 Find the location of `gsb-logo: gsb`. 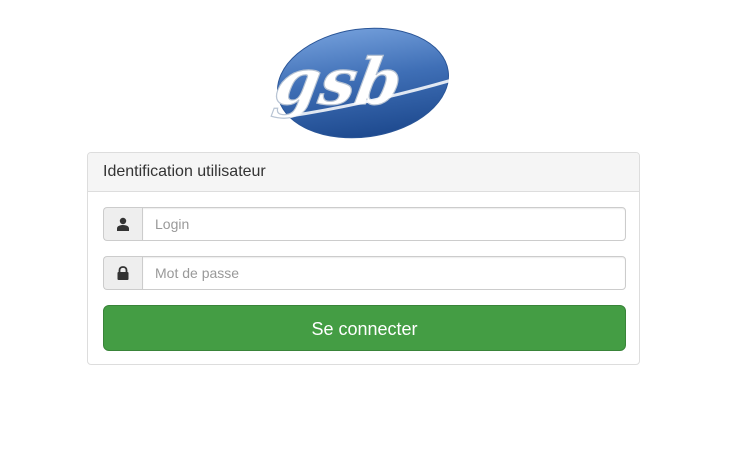

gsb-logo: gsb is located at coordinates (364, 83).